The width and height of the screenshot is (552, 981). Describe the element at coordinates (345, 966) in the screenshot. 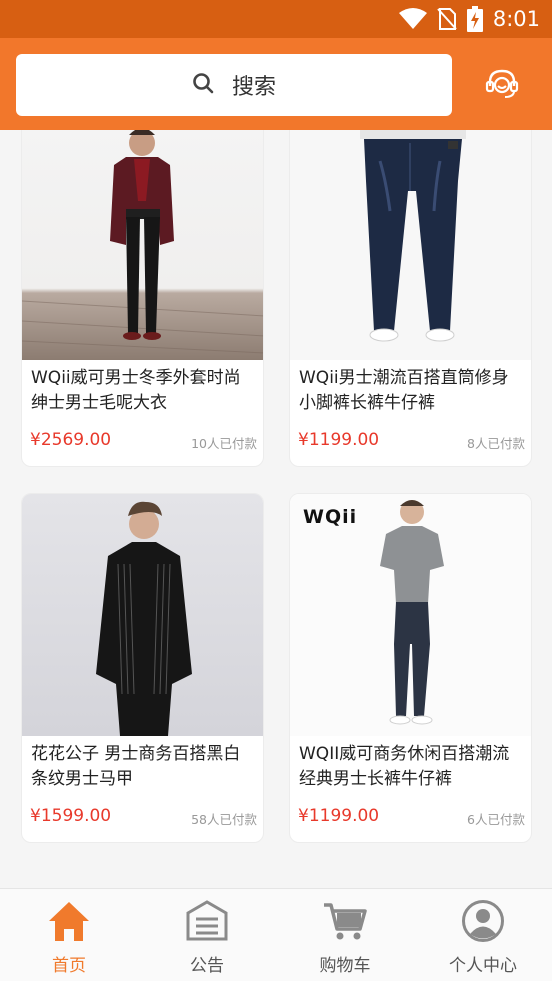

I see `nav-label: 购物车` at that location.